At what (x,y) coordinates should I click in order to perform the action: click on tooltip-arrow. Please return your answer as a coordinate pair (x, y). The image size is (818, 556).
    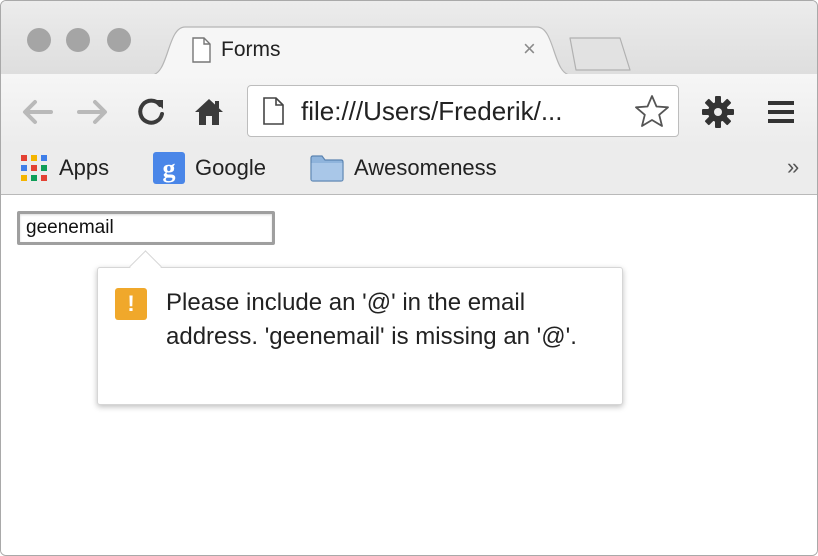
    Looking at the image, I should click on (145, 266).